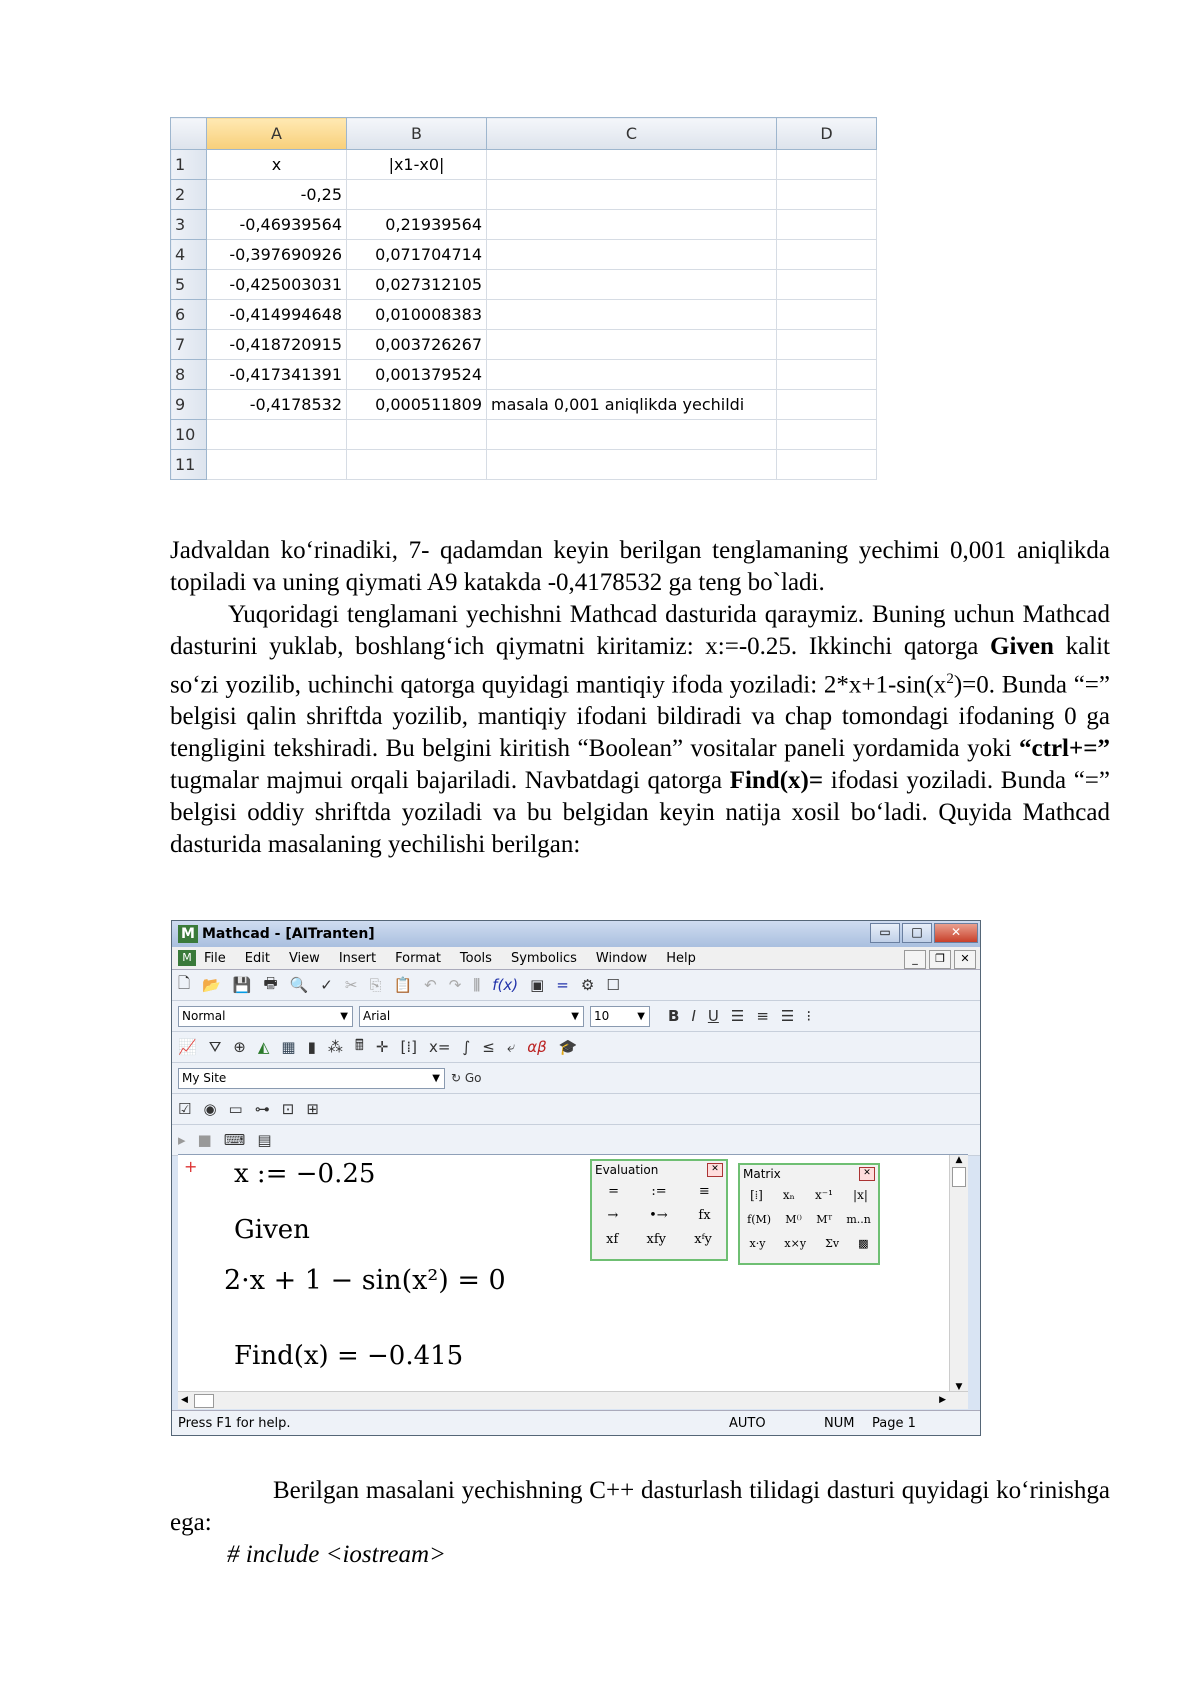 Image resolution: width=1190 pixels, height=1684 pixels. I want to click on row-header: 1, so click(188, 164).